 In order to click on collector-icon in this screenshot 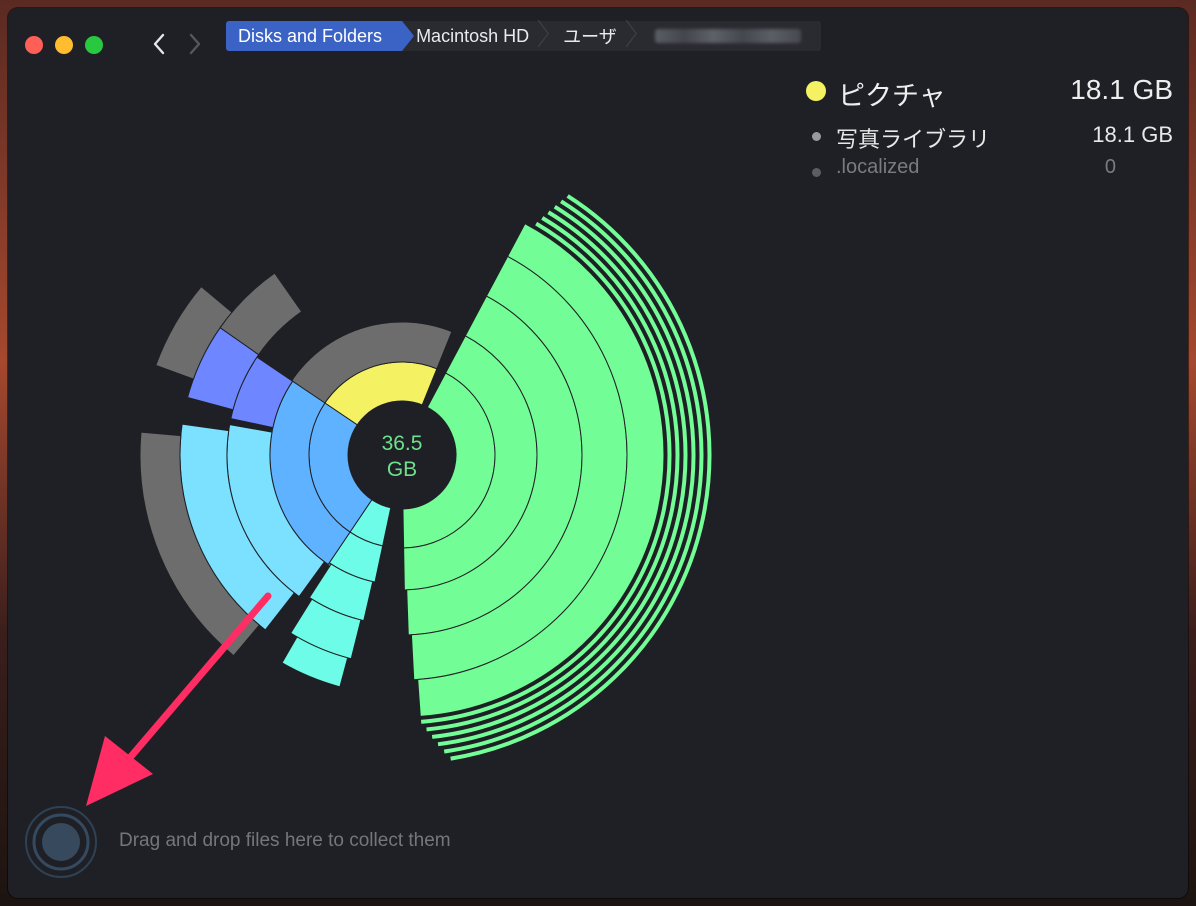, I will do `click(61, 842)`.